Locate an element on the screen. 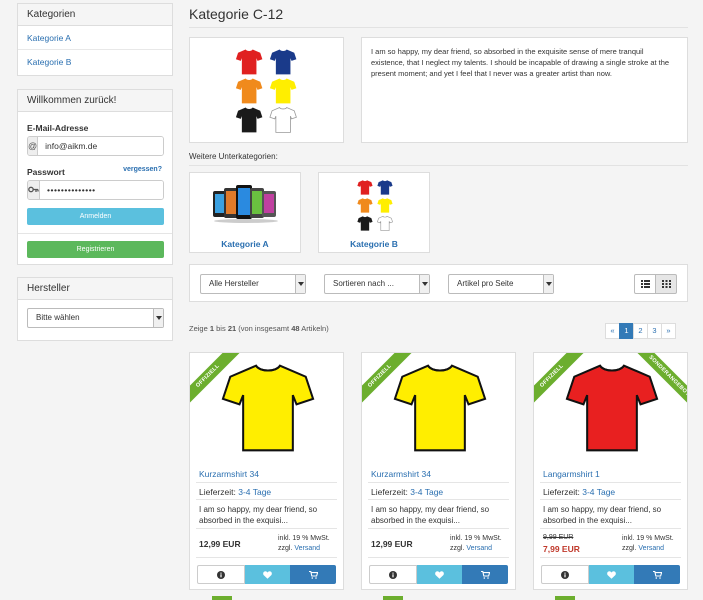  ribbon-right-wrap: SONDERANGEBOT is located at coordinates (657, 383).